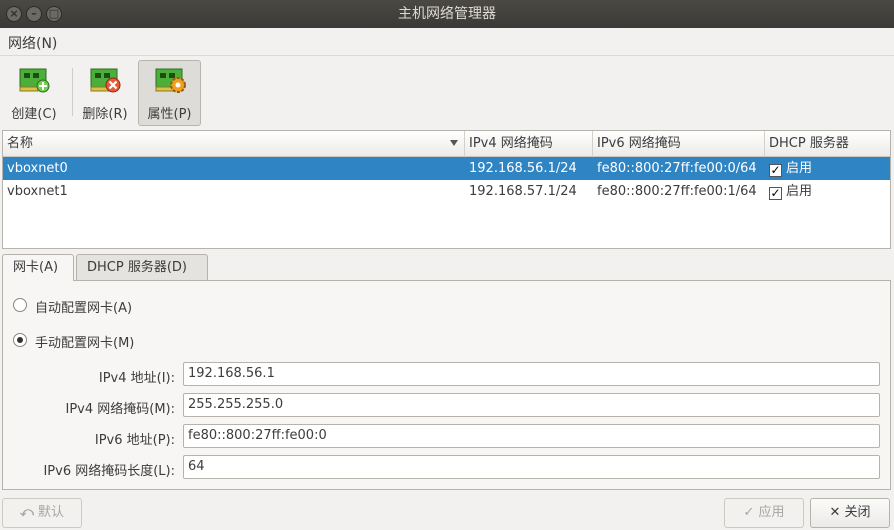 This screenshot has width=894, height=530. Describe the element at coordinates (134, 440) in the screenshot. I see `ipv6-address-label: IPv6 地址(P):` at that location.